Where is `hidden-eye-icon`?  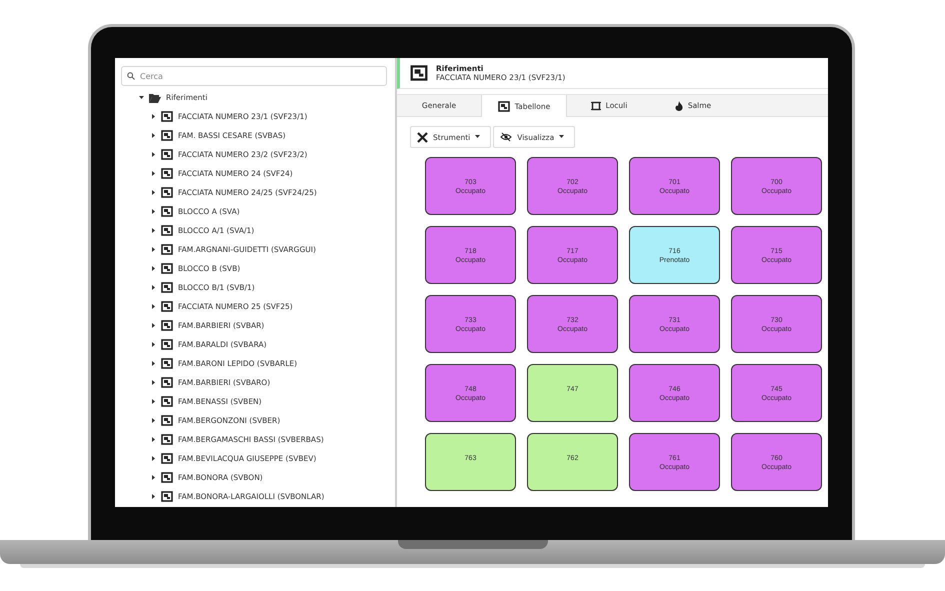 hidden-eye-icon is located at coordinates (506, 137).